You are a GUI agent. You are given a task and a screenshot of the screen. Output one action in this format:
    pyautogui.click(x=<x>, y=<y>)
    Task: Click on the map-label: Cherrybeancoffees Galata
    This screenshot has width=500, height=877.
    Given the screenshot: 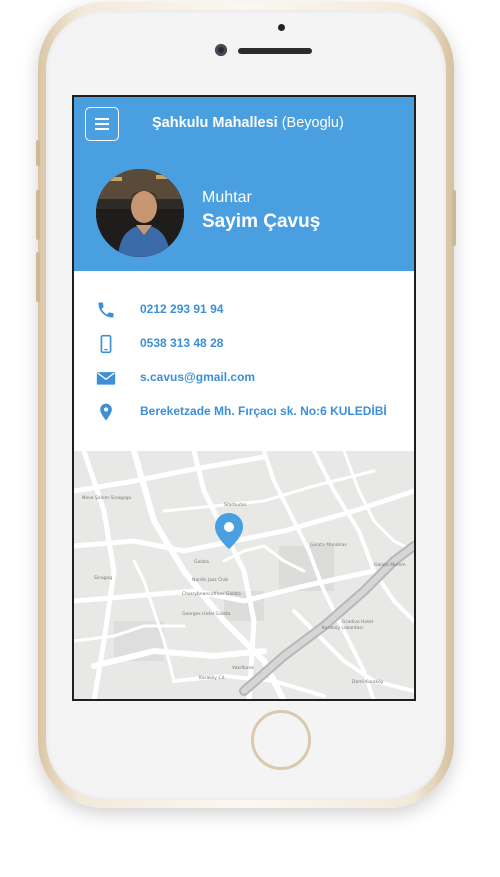 What is the action you would take?
    pyautogui.click(x=211, y=594)
    